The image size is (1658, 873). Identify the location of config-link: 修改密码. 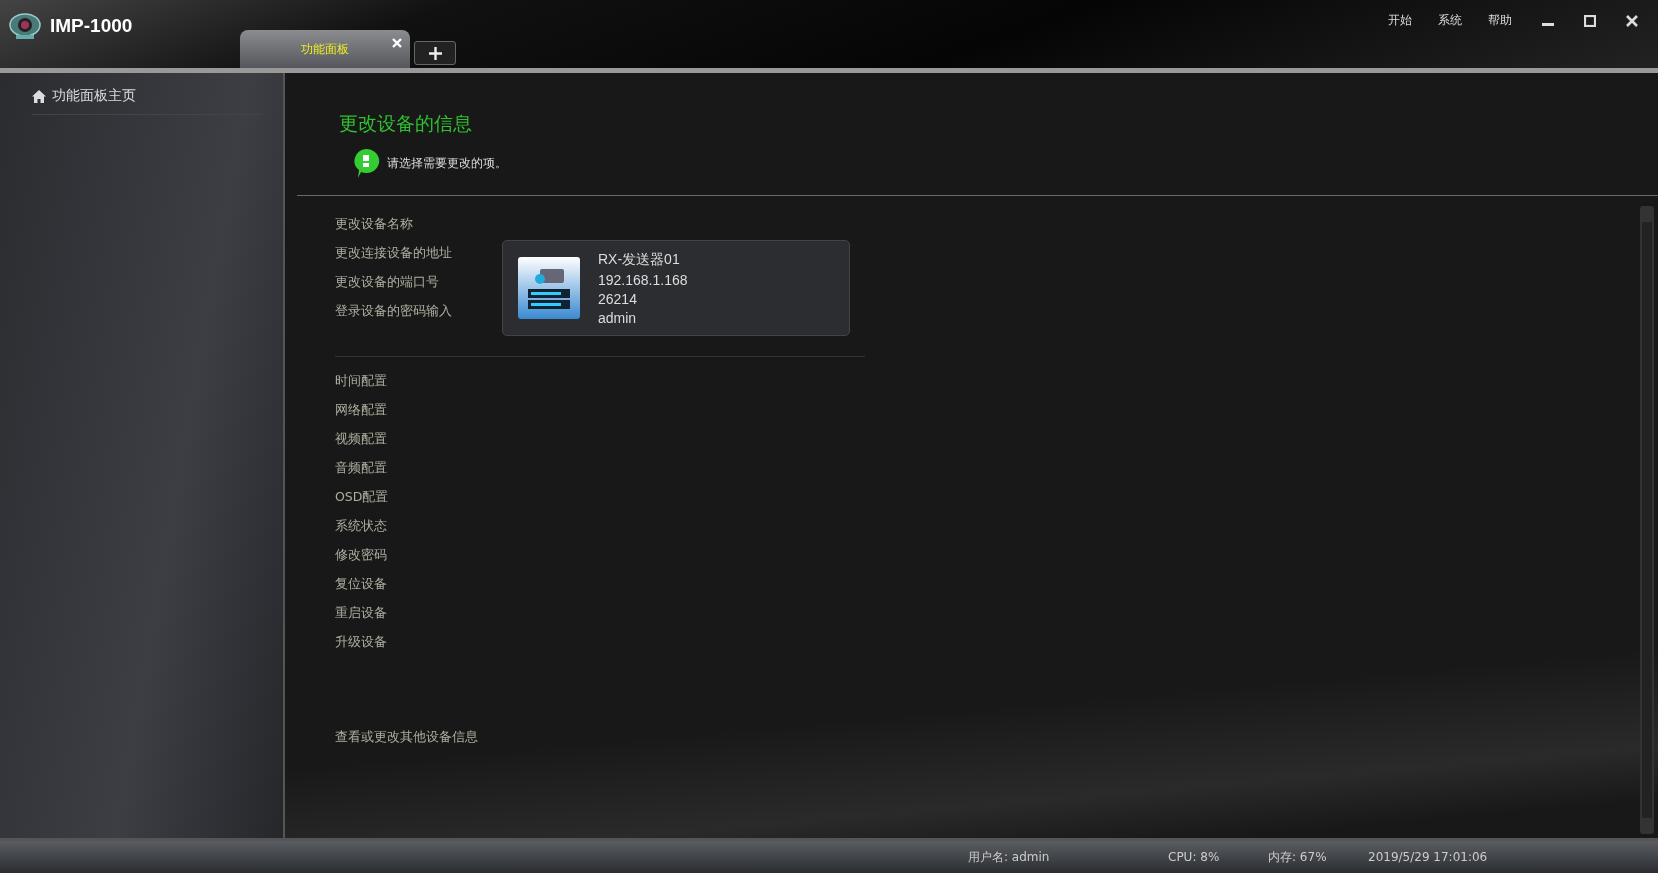
(987, 555).